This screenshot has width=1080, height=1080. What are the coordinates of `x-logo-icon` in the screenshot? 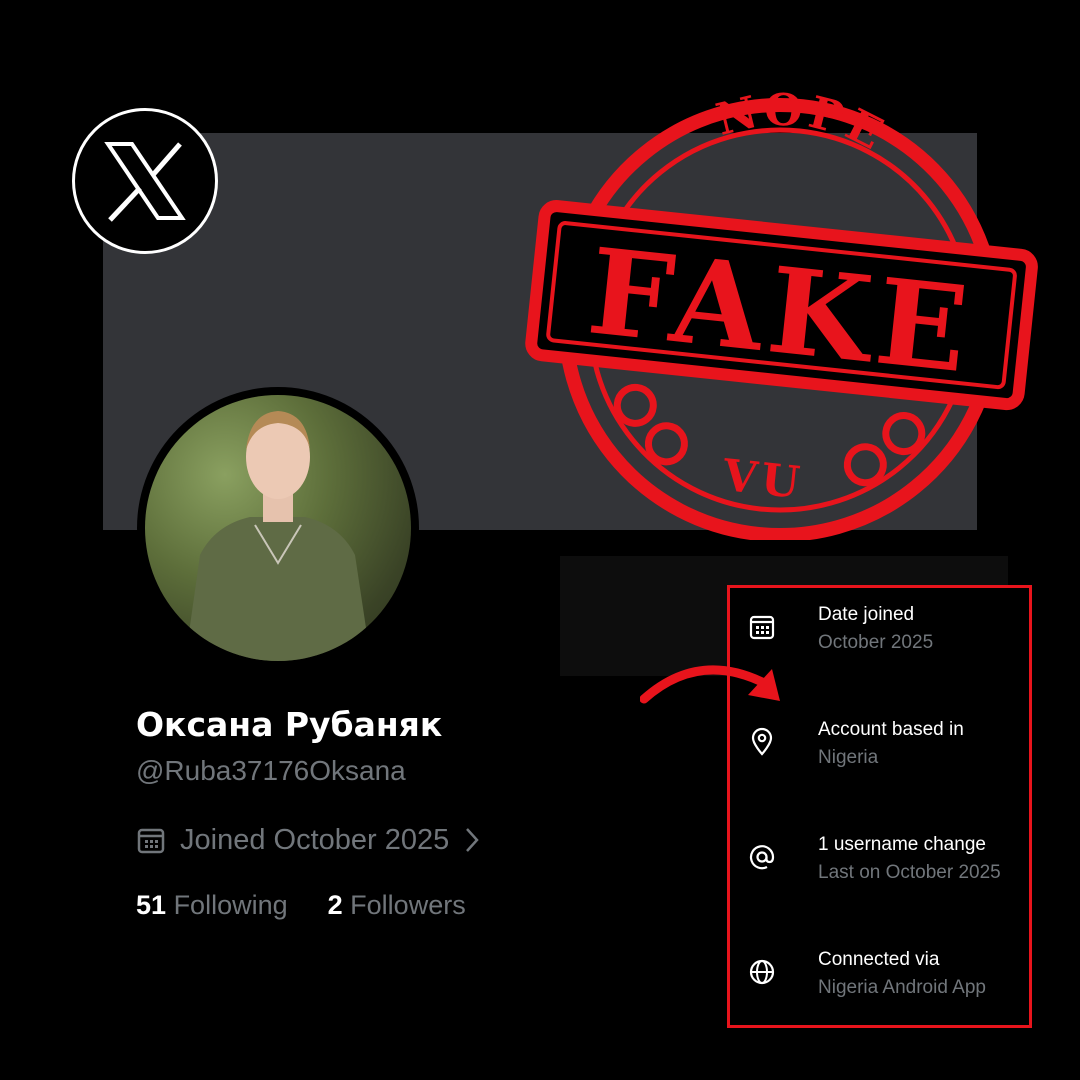 It's located at (145, 181).